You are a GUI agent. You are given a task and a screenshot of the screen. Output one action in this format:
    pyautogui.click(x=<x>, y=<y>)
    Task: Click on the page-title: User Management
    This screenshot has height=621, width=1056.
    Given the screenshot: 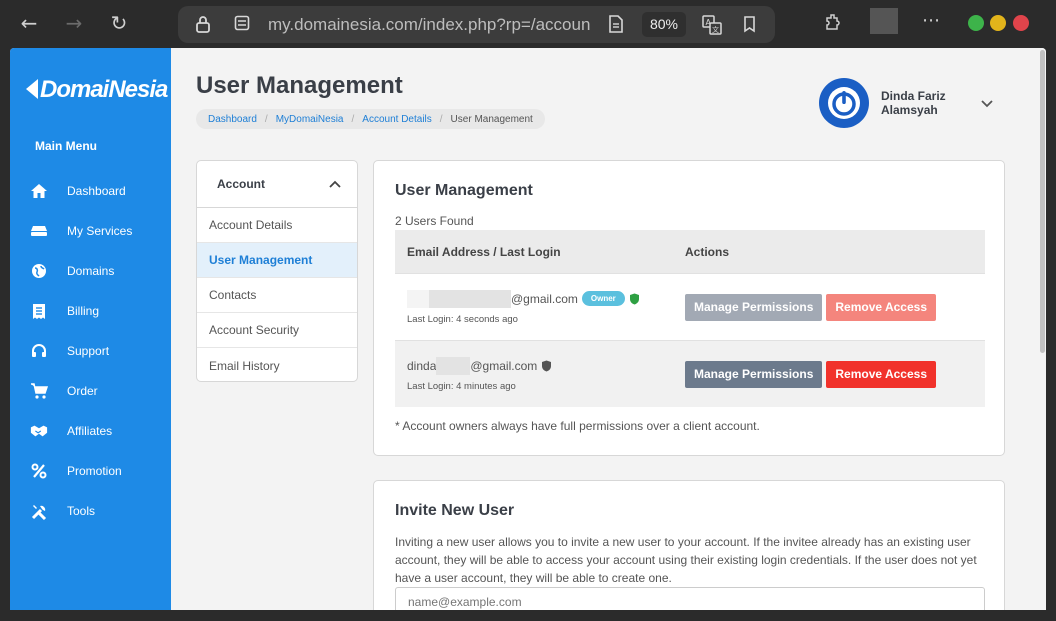 What is the action you would take?
    pyautogui.click(x=299, y=85)
    